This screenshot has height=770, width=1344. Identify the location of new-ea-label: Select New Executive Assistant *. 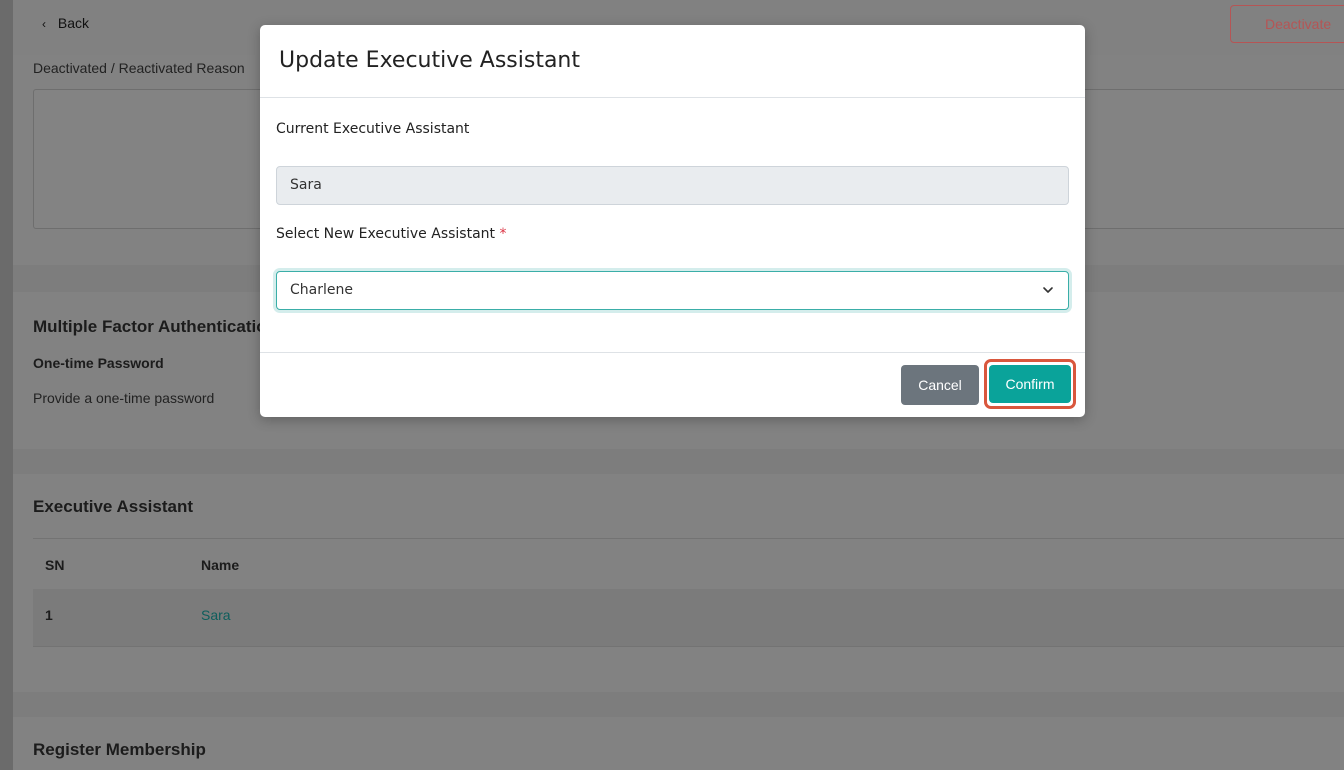
(391, 234).